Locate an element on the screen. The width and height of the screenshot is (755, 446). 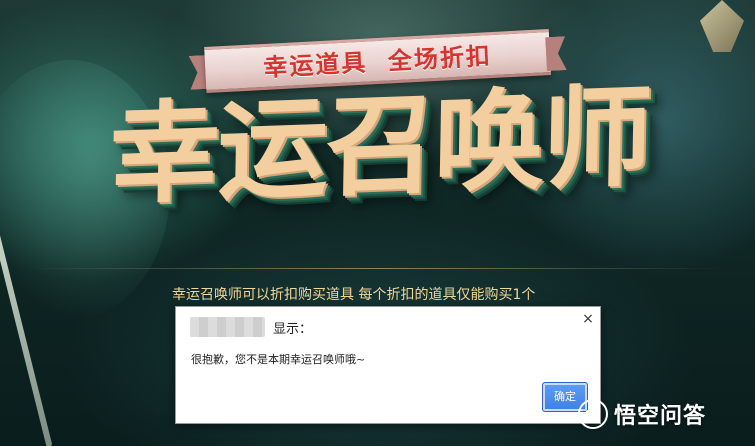
info-text: 幸运召唤师可以折扣购买道具 每个折扣的道具仅能购买1个 is located at coordinates (354, 295).